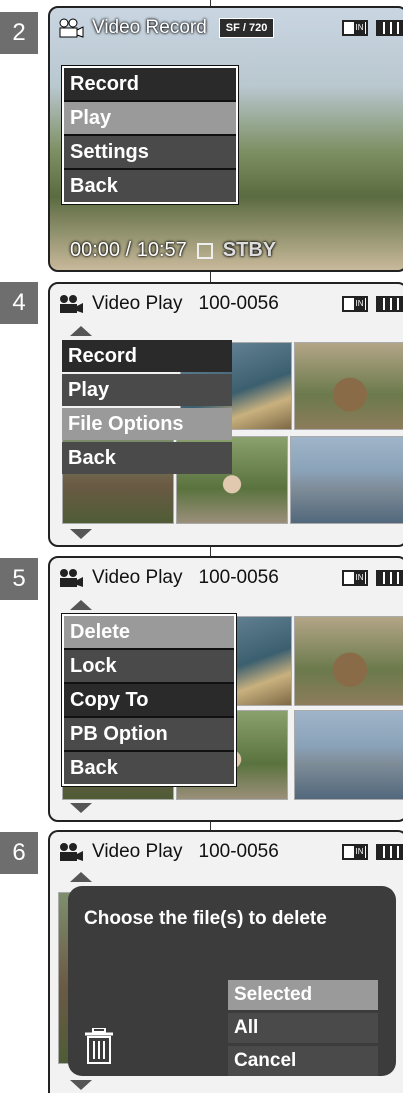  I want to click on dialog-title: Choose the file(s) to delete, so click(205, 918).